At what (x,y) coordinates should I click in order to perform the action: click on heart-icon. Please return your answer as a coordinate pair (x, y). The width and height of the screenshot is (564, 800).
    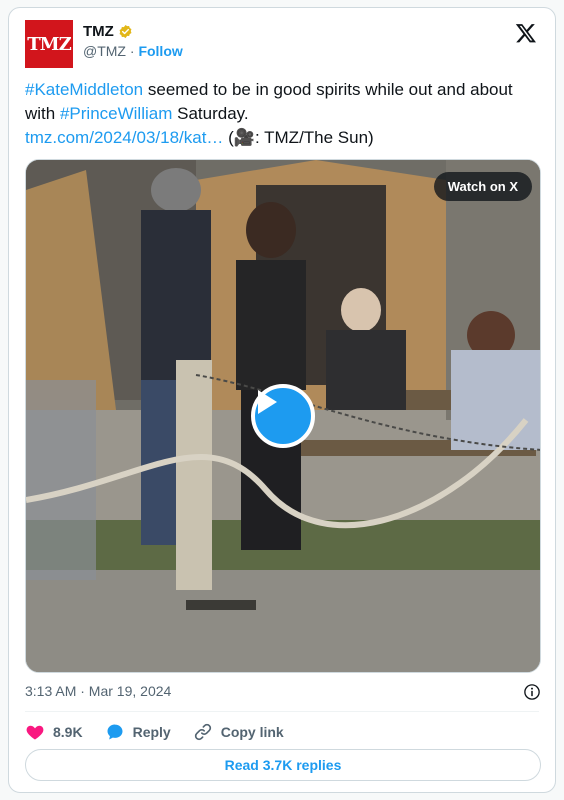
    Looking at the image, I should click on (35, 732).